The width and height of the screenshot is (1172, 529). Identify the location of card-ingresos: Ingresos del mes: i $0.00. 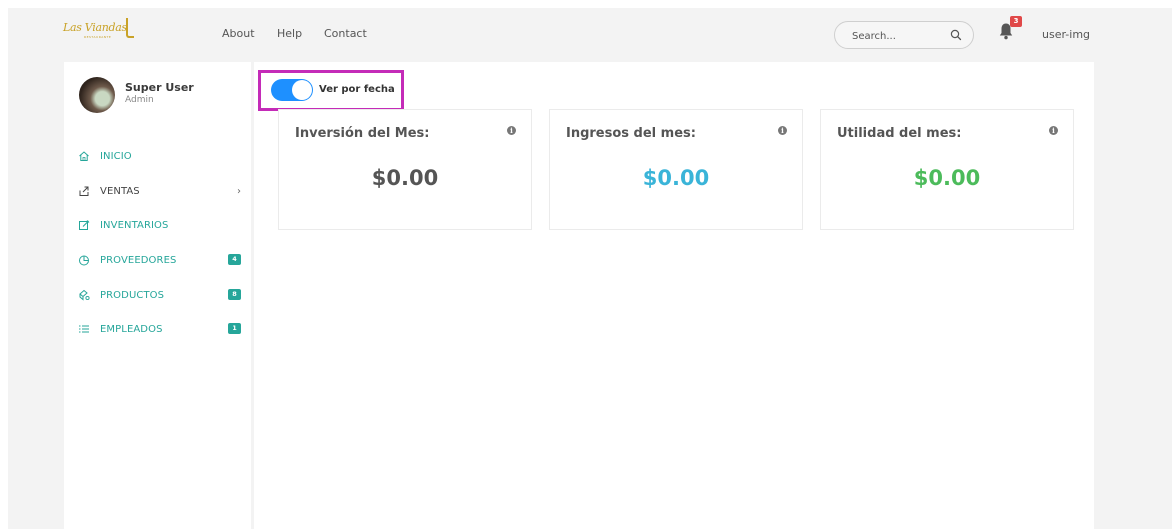
(676, 169).